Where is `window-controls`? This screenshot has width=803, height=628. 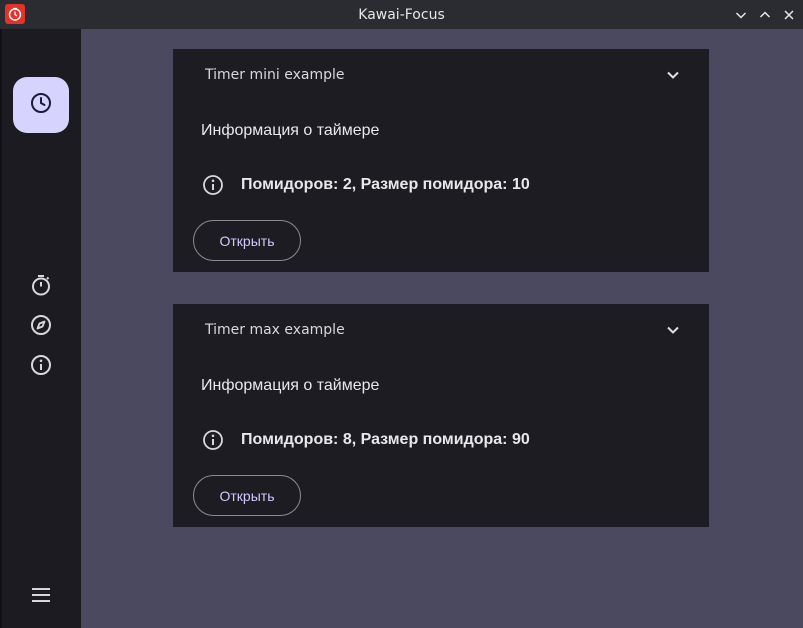 window-controls is located at coordinates (765, 14).